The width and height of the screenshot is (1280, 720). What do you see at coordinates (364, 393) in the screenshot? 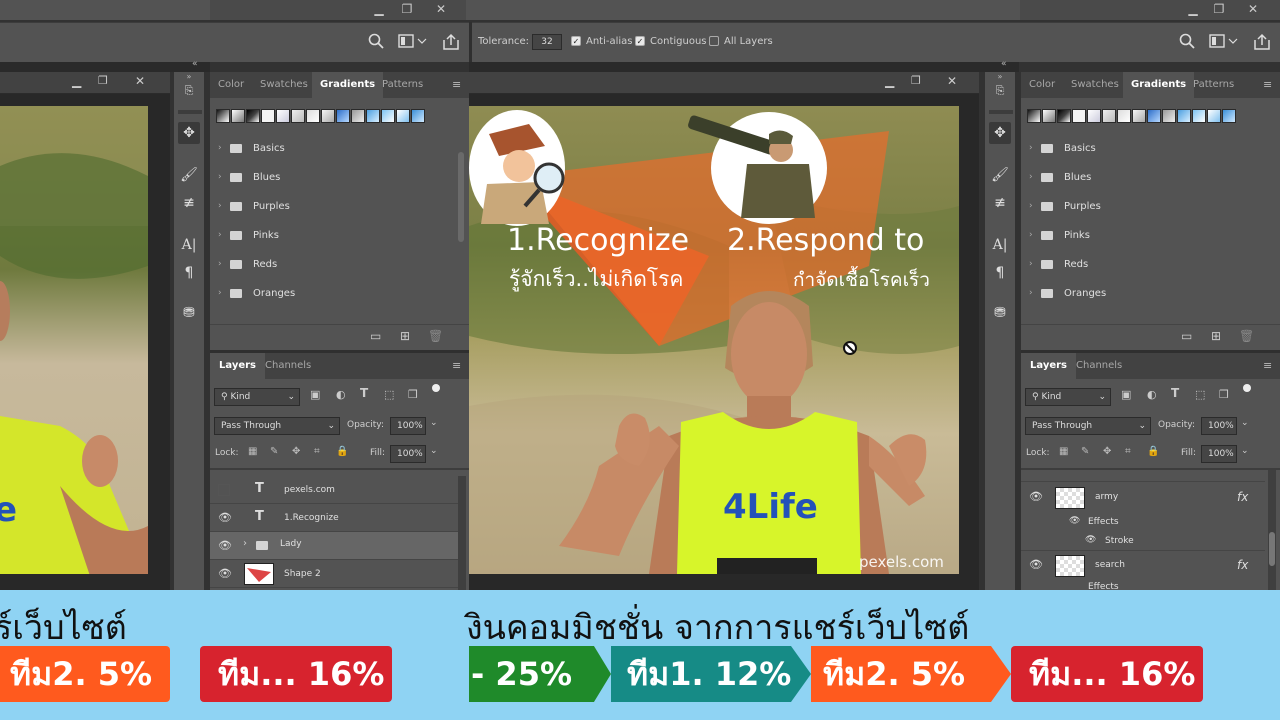
I see `type-filter-icon: T` at bounding box center [364, 393].